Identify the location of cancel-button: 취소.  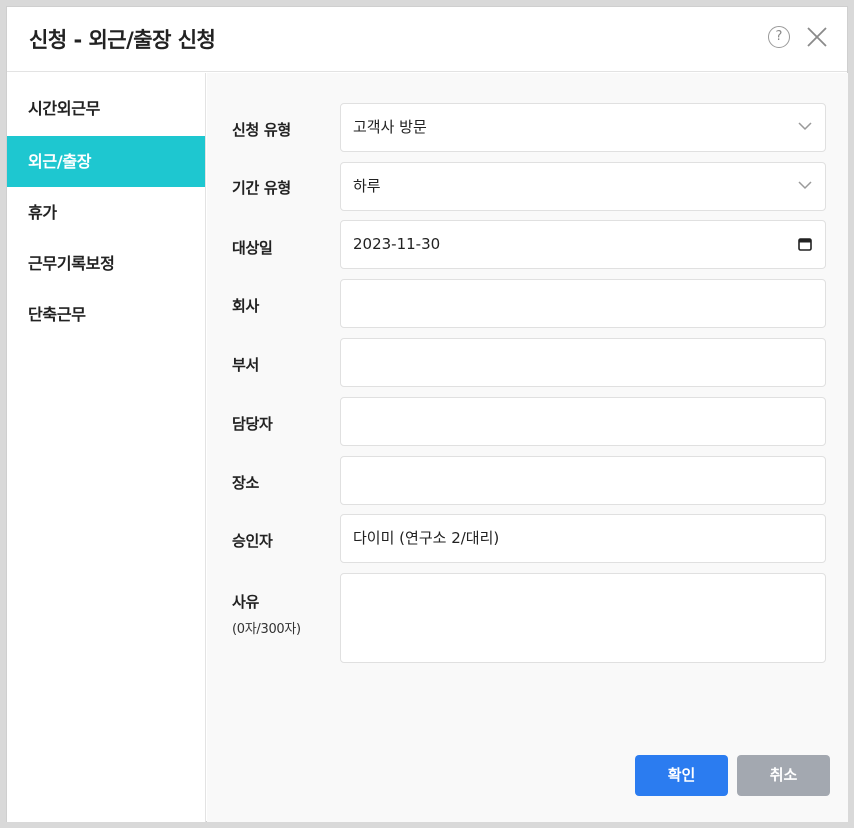
(783, 775).